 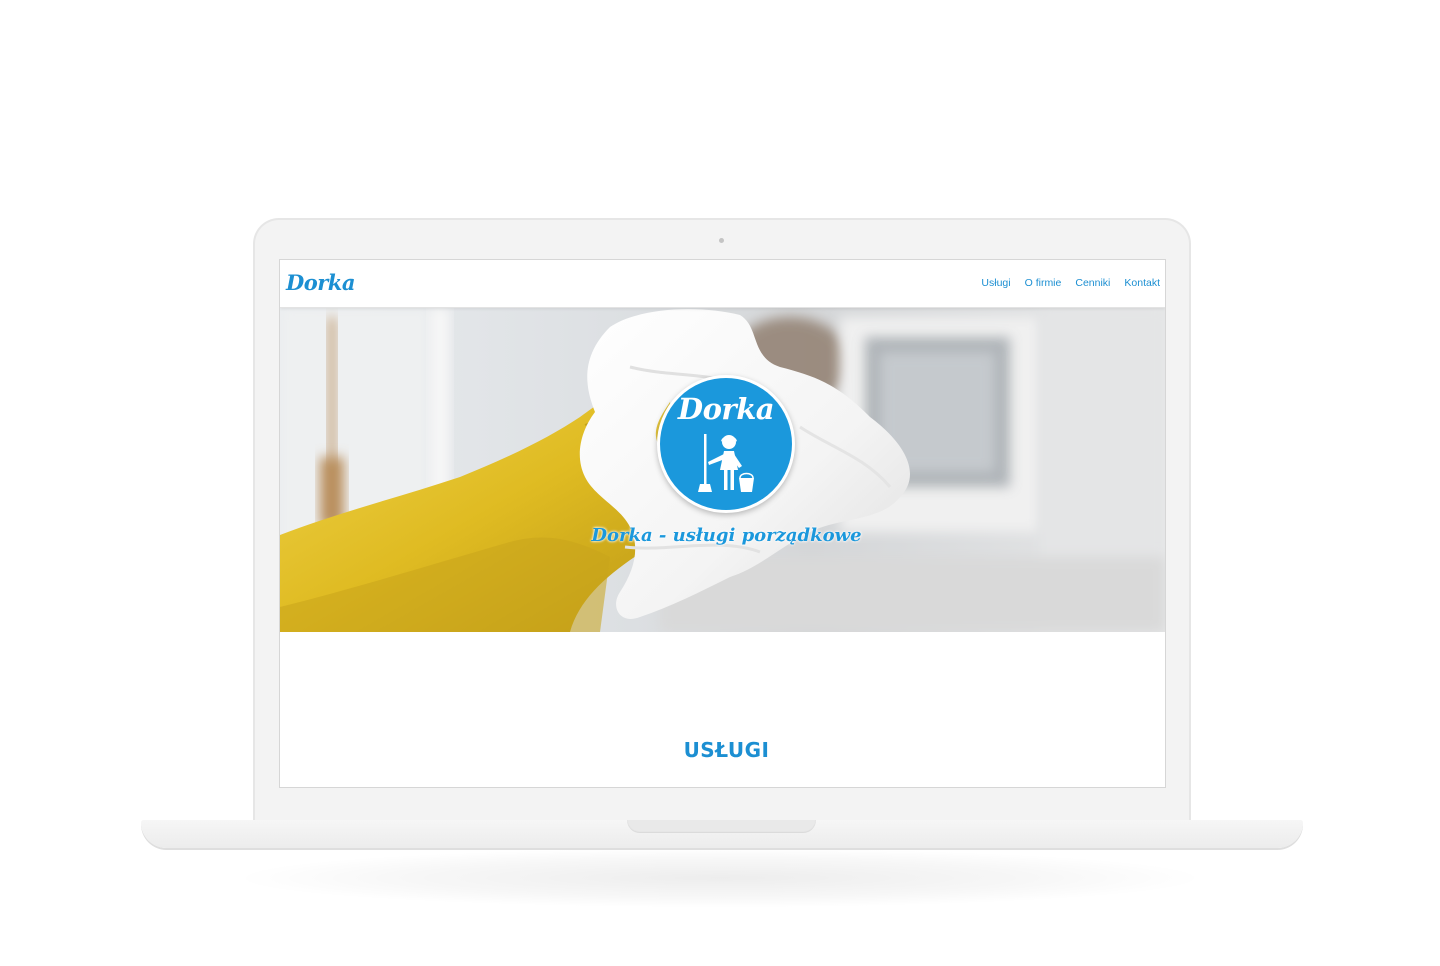 I want to click on laptop-notch, so click(x=721, y=826).